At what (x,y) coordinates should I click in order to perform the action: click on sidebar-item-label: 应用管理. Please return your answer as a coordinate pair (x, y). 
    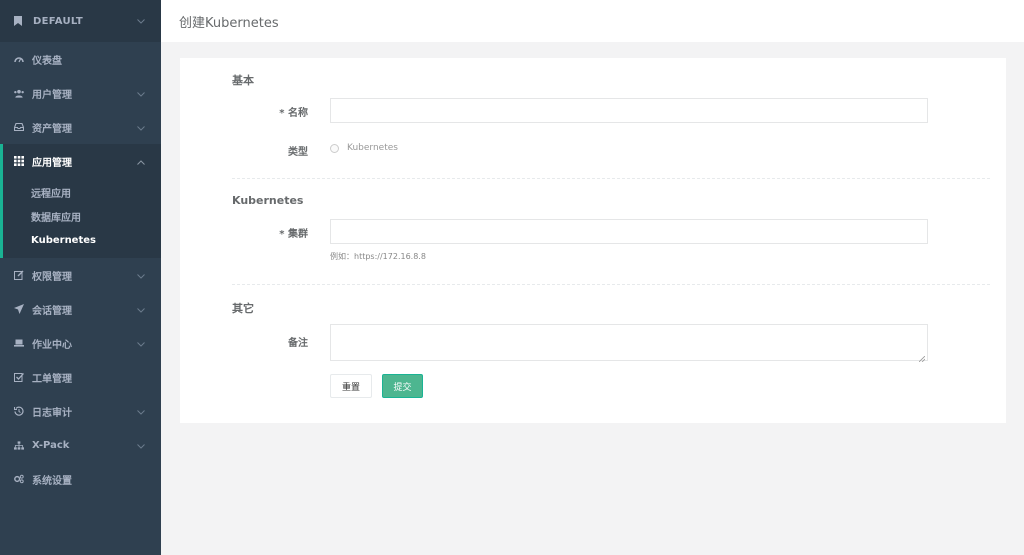
    Looking at the image, I should click on (52, 163).